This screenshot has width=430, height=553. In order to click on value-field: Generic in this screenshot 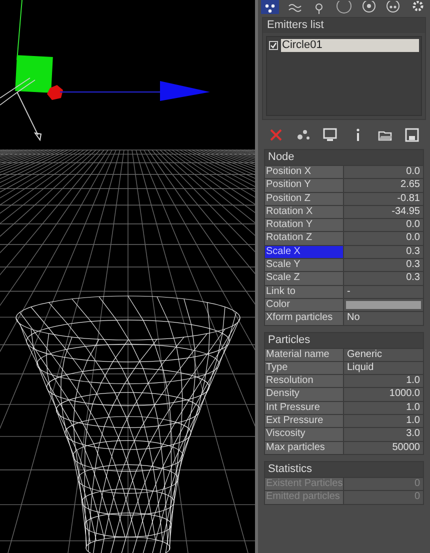, I will do `click(383, 354)`.